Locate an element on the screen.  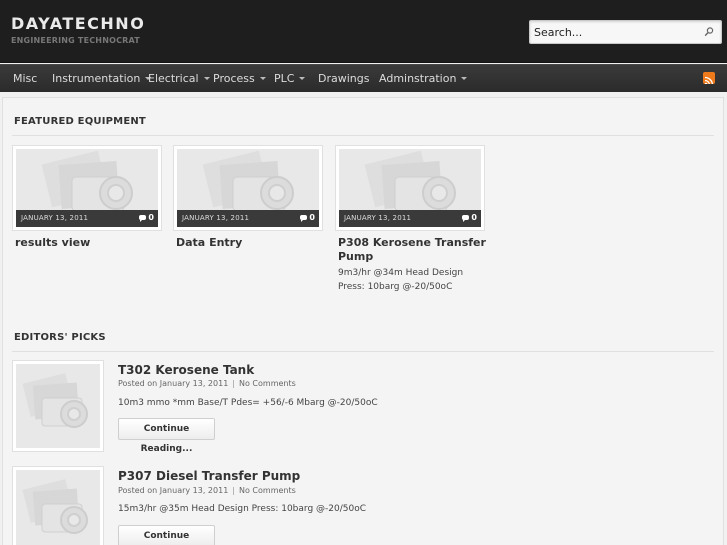
nav-item-instrumentation: Instrumentation is located at coordinates (102, 78).